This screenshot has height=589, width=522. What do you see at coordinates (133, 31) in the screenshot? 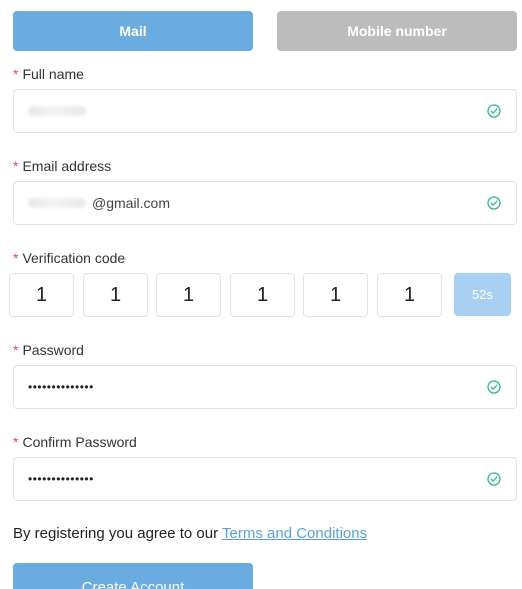
I see `tab-mail: Mail` at bounding box center [133, 31].